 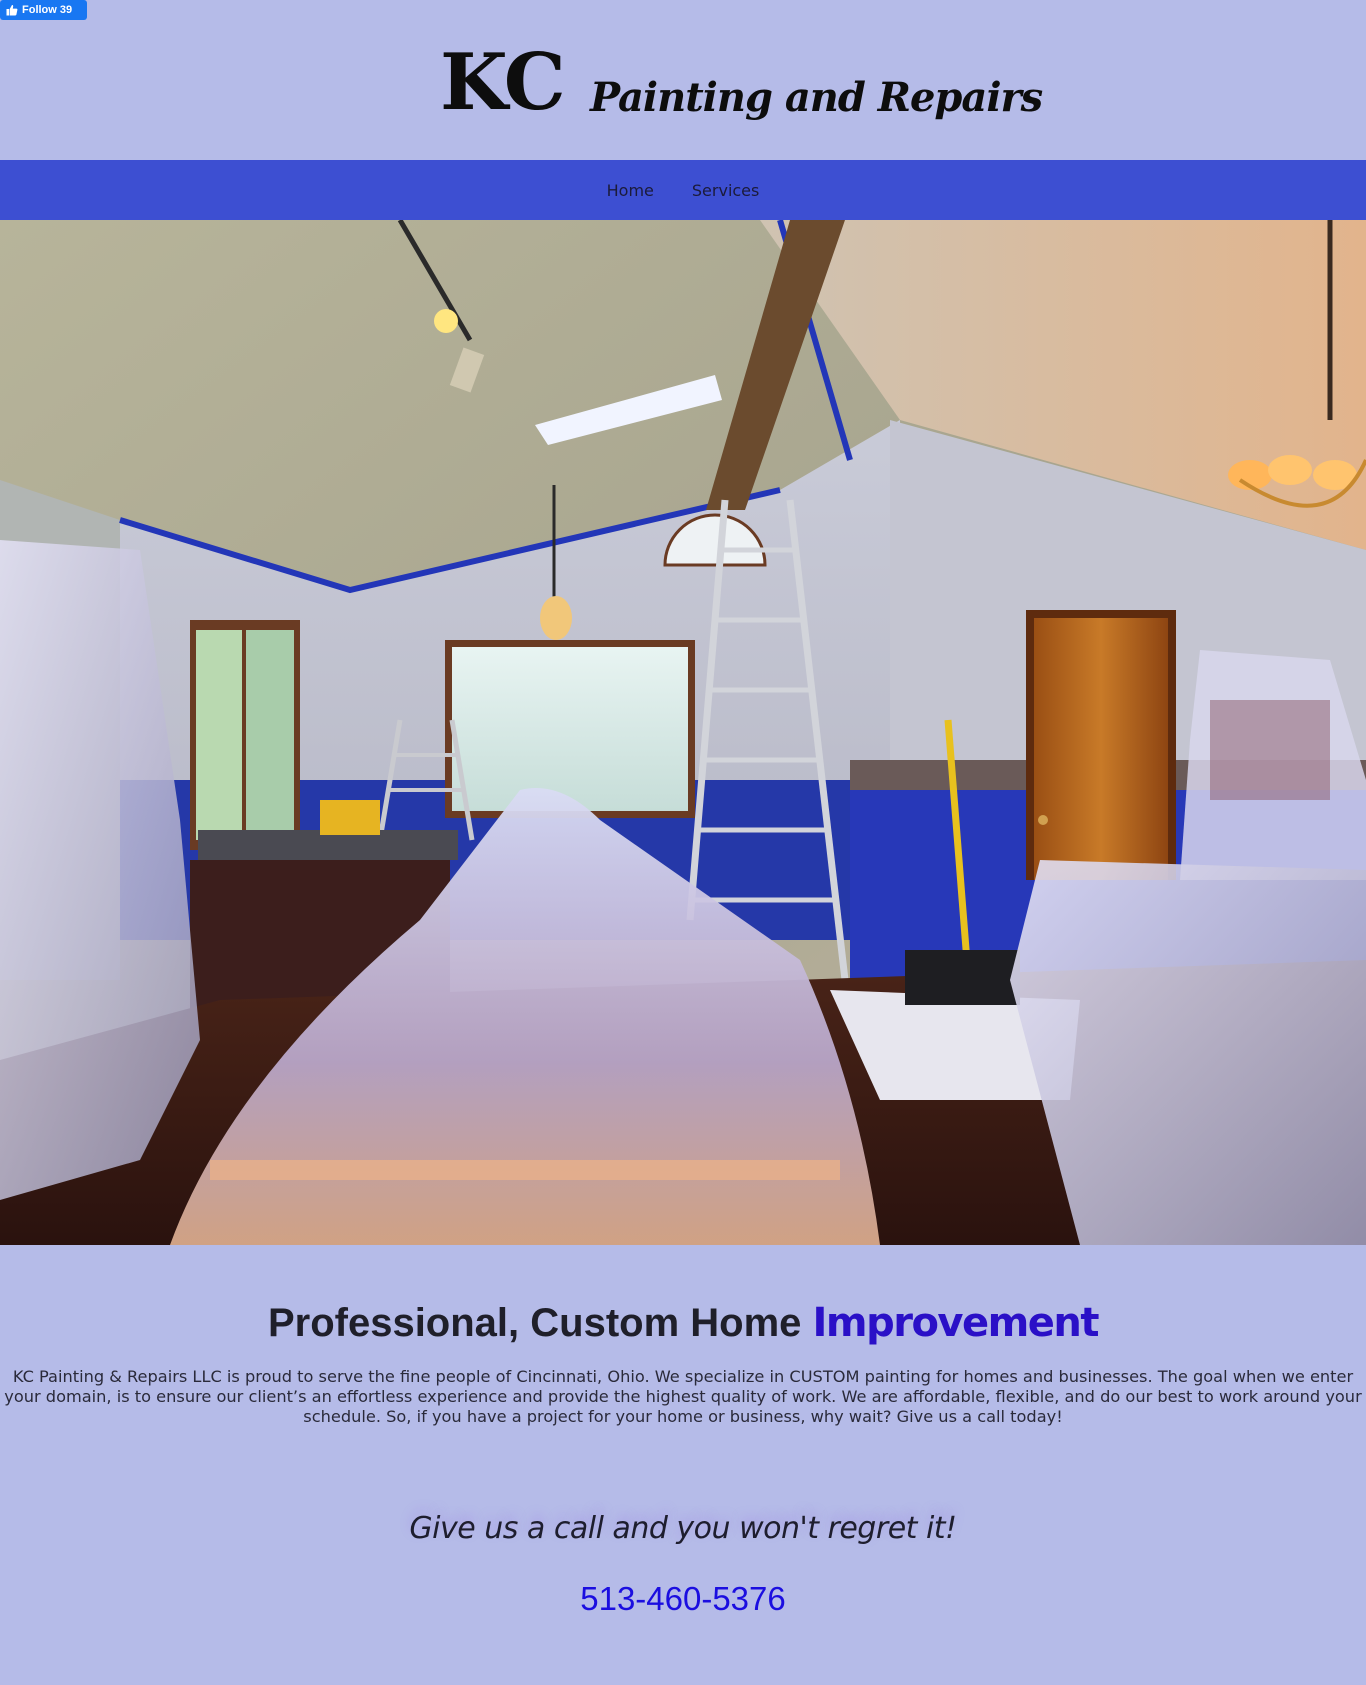 I want to click on main-heading-text: Professional, Custom Home, so click(x=534, y=1323).